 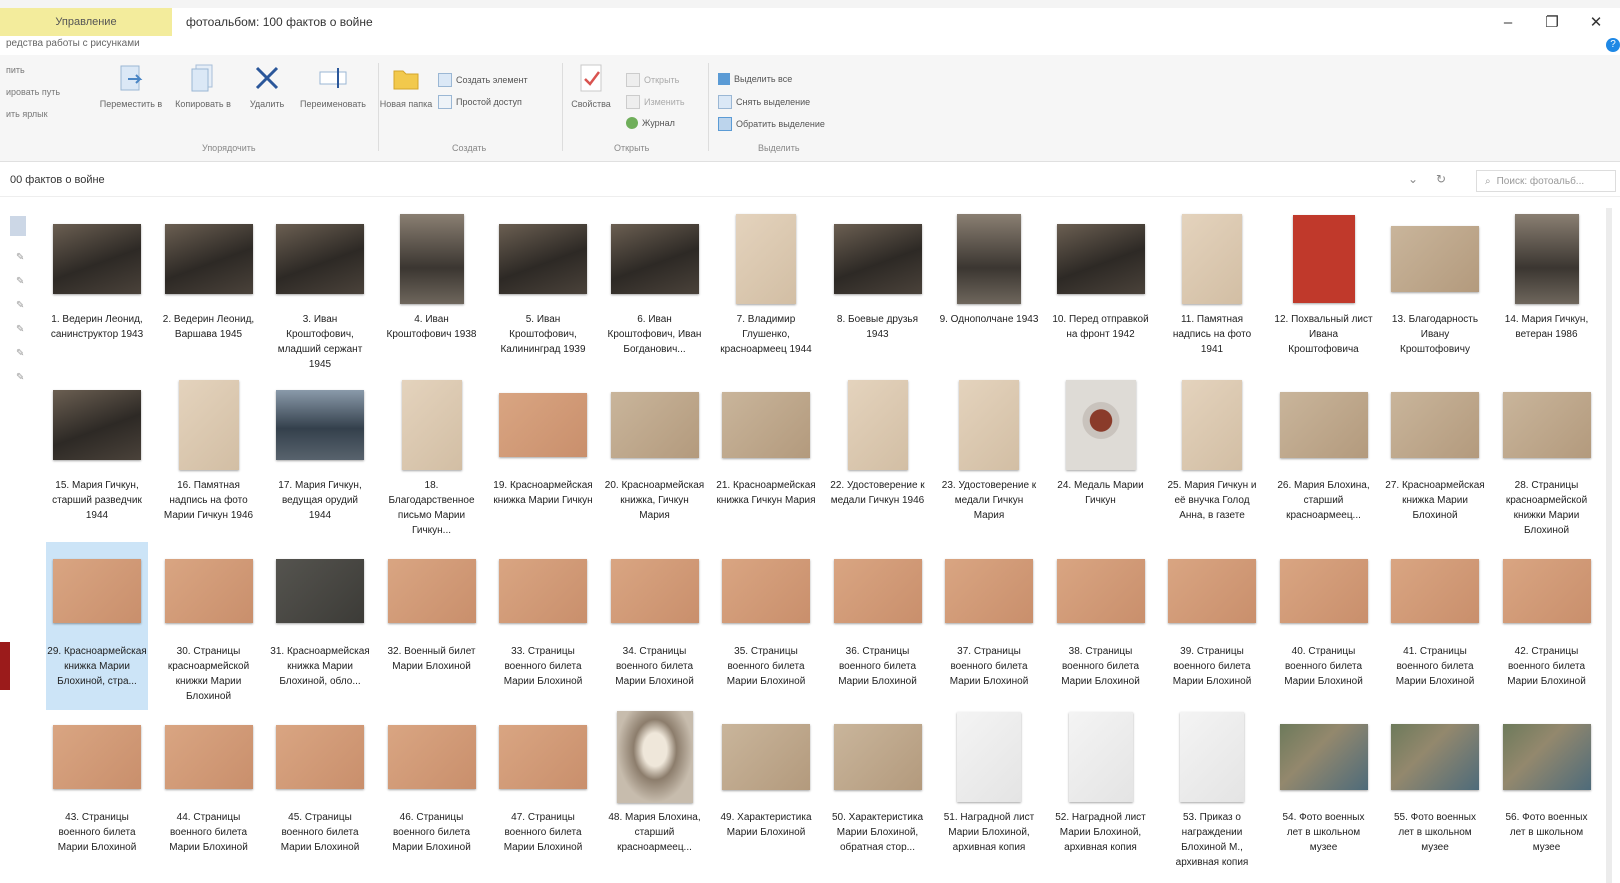 I want to click on rename-label: Переименовать, so click(x=333, y=104).